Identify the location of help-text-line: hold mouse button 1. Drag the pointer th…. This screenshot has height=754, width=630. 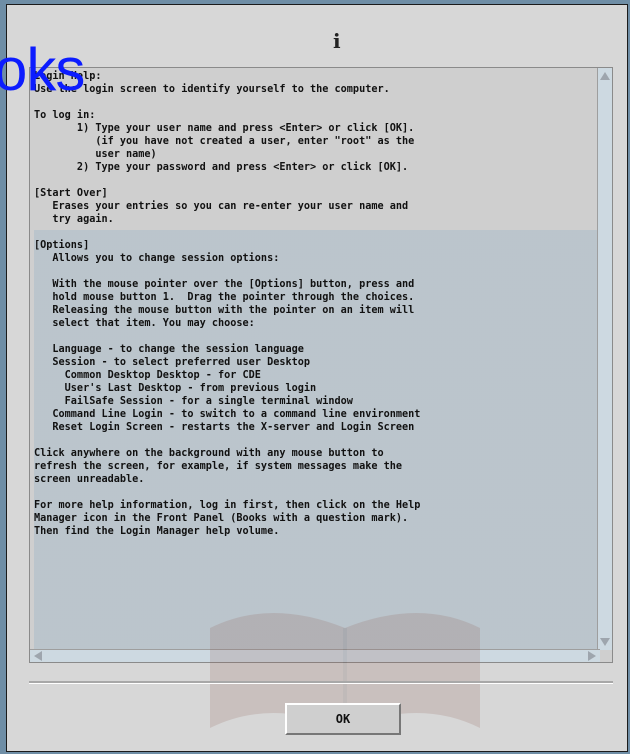
(224, 297).